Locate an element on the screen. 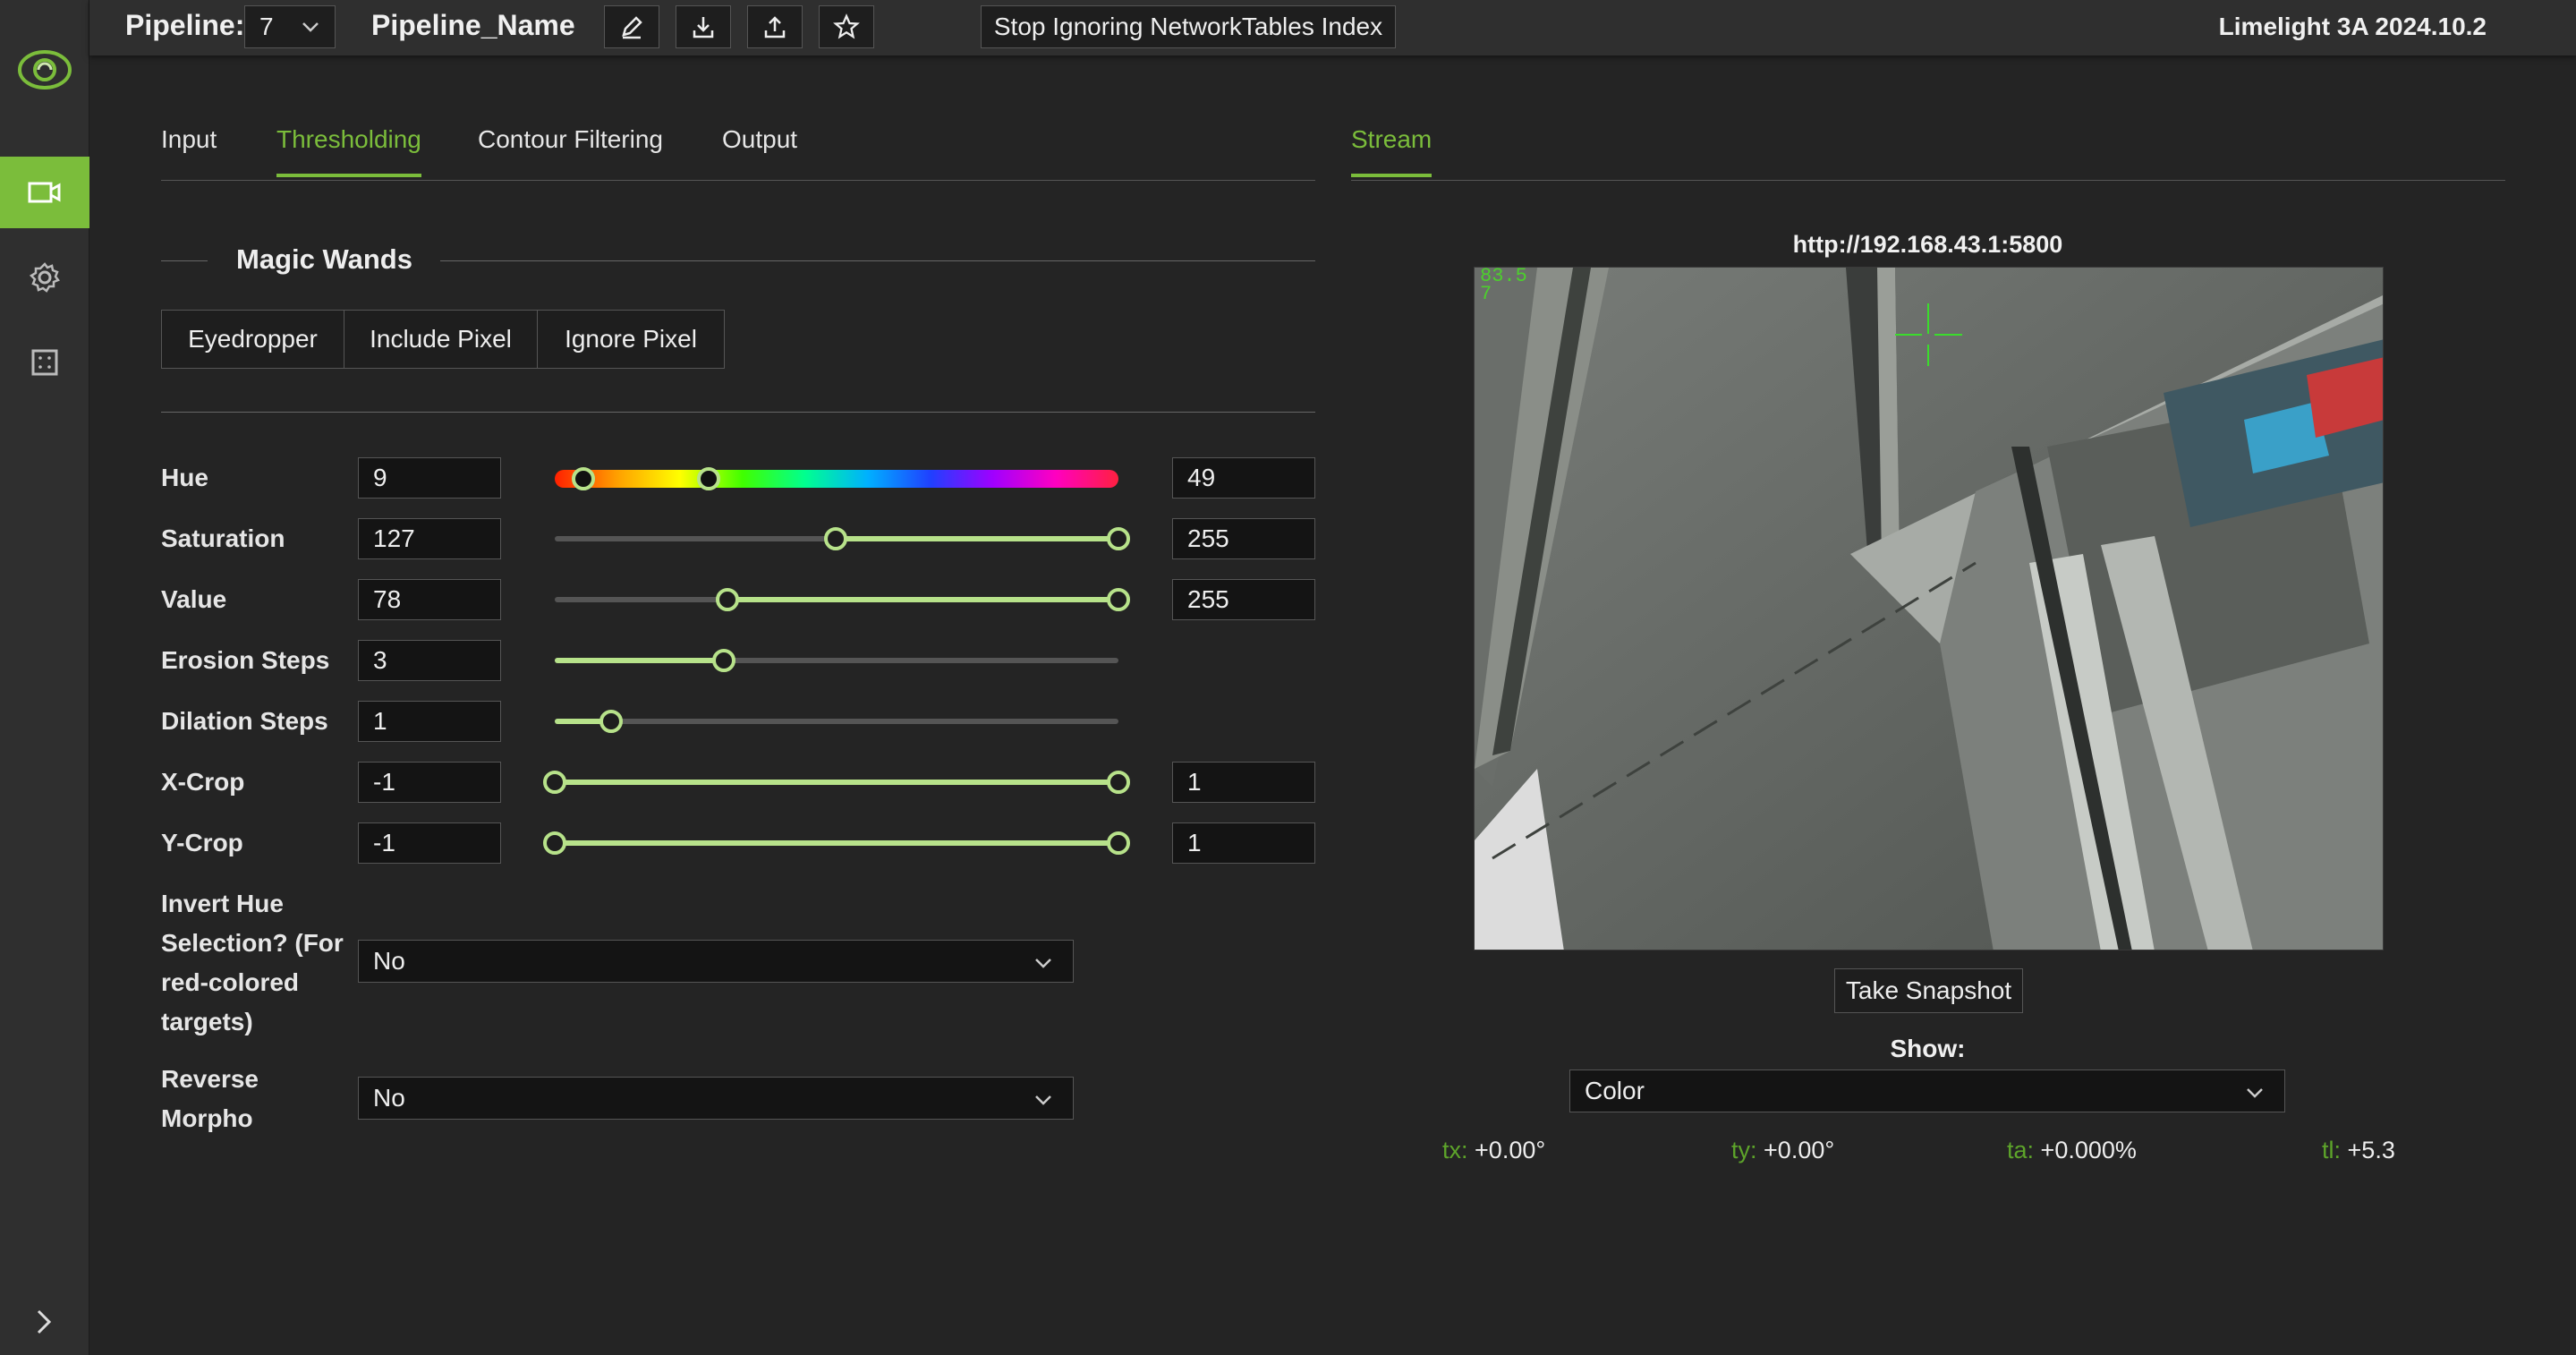 Image resolution: width=2576 pixels, height=1355 pixels. ycrop-max-input: 1 is located at coordinates (1243, 843).